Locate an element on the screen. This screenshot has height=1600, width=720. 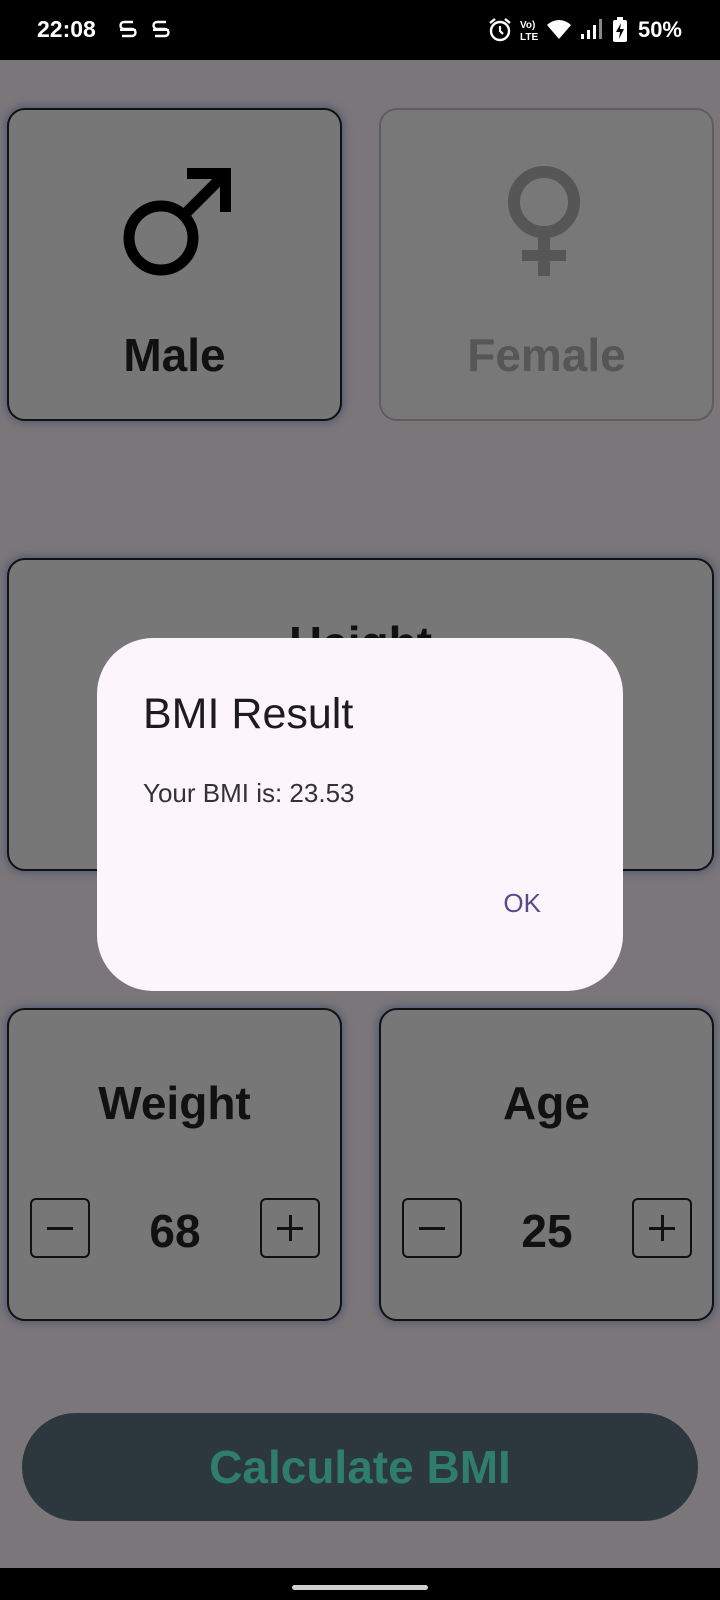
navigation-bar is located at coordinates (360, 1584).